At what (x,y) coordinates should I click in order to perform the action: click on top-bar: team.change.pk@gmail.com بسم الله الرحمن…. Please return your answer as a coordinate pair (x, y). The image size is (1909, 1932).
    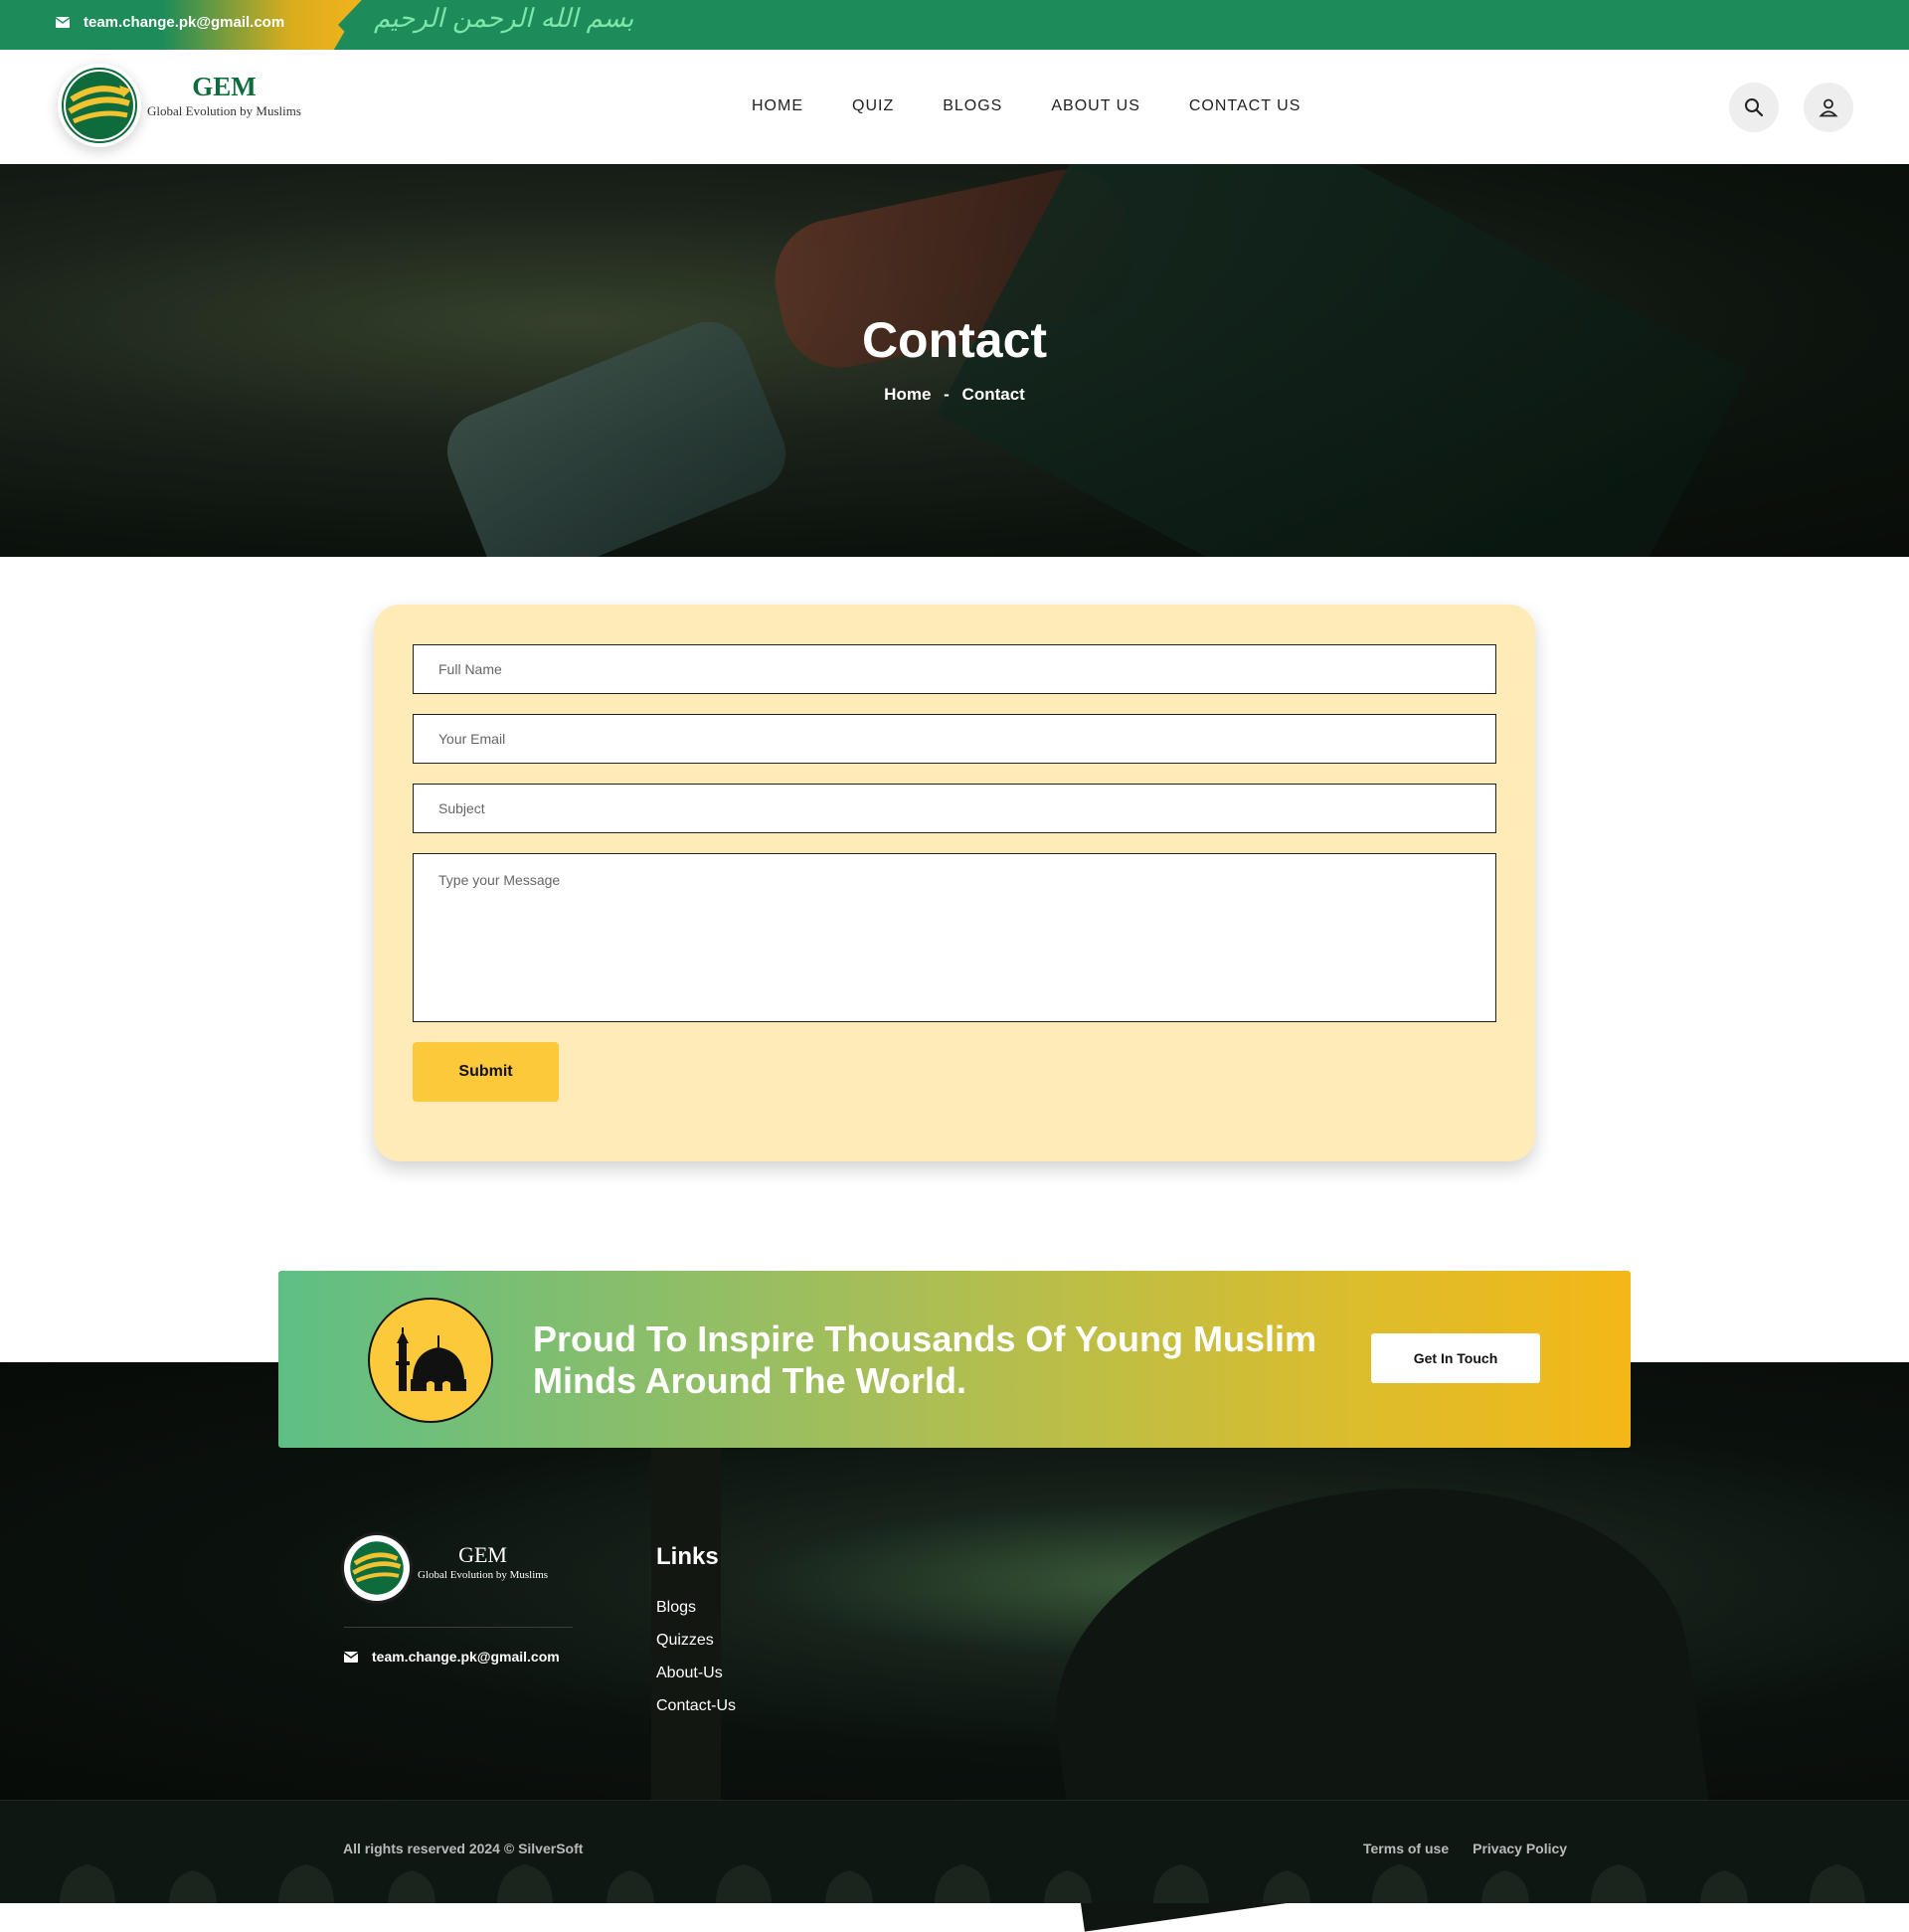
    Looking at the image, I should click on (954, 25).